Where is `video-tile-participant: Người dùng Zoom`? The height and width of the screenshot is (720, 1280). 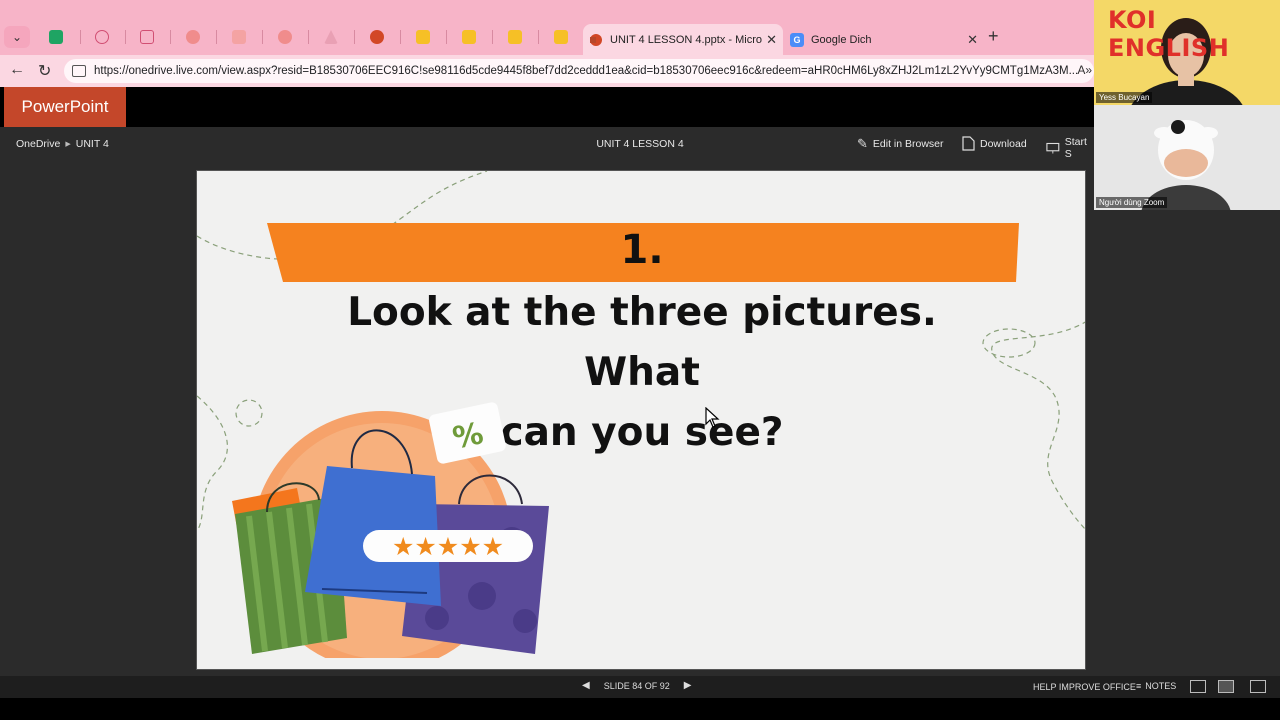 video-tile-participant: Người dùng Zoom is located at coordinates (1187, 157).